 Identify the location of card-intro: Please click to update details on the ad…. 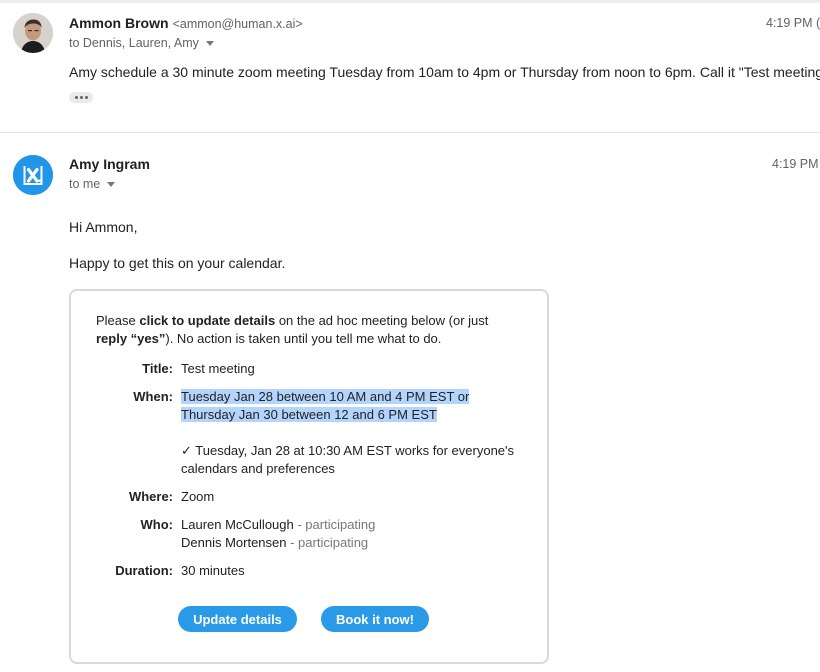
(306, 330).